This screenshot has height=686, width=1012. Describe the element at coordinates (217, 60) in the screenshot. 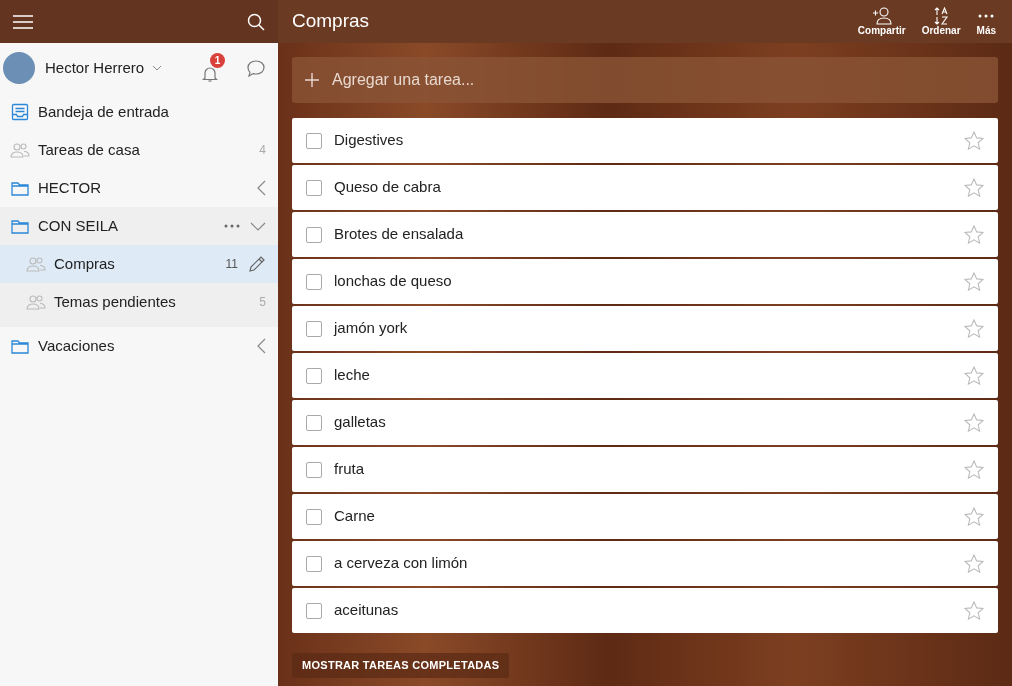

I see `notification-badge: 1` at that location.